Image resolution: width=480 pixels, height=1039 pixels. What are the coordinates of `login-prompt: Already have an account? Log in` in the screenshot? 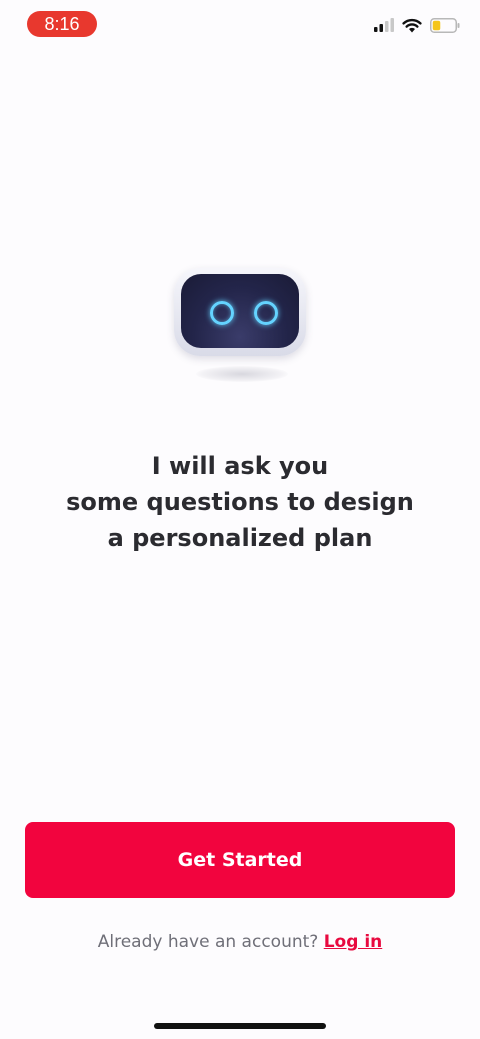 It's located at (240, 942).